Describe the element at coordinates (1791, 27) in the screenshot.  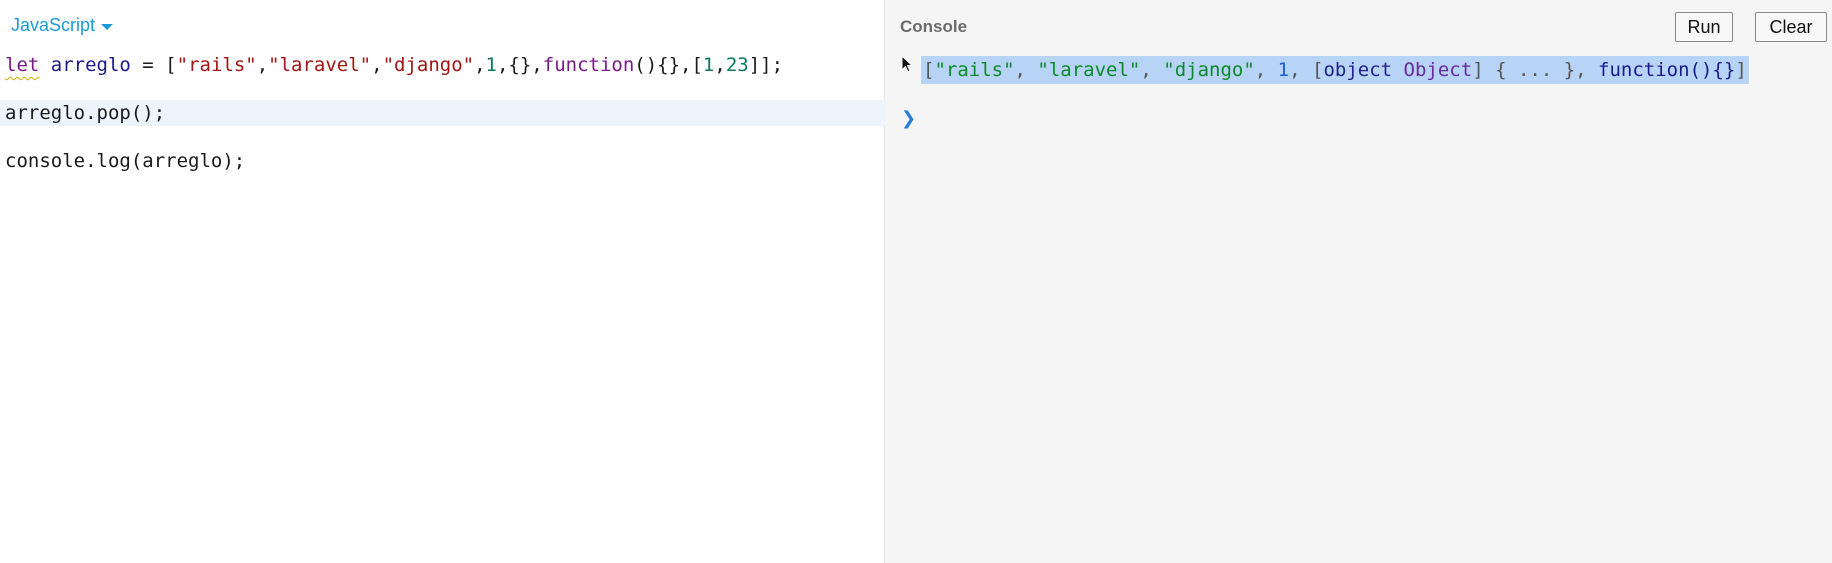
I see `clear-button: Clear` at that location.